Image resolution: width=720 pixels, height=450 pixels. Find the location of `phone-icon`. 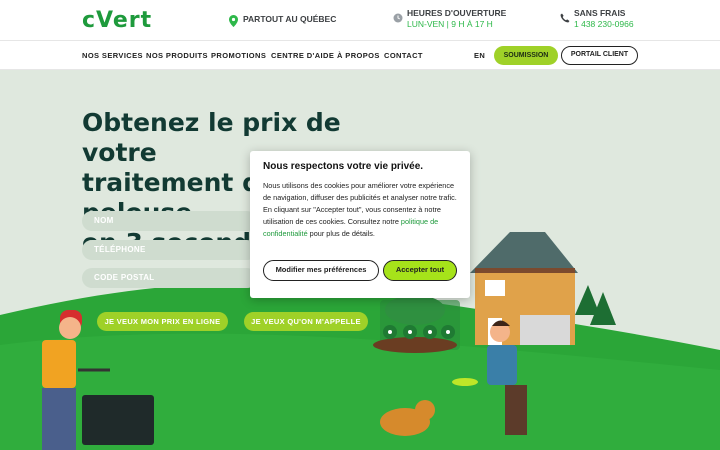

phone-icon is located at coordinates (565, 19).